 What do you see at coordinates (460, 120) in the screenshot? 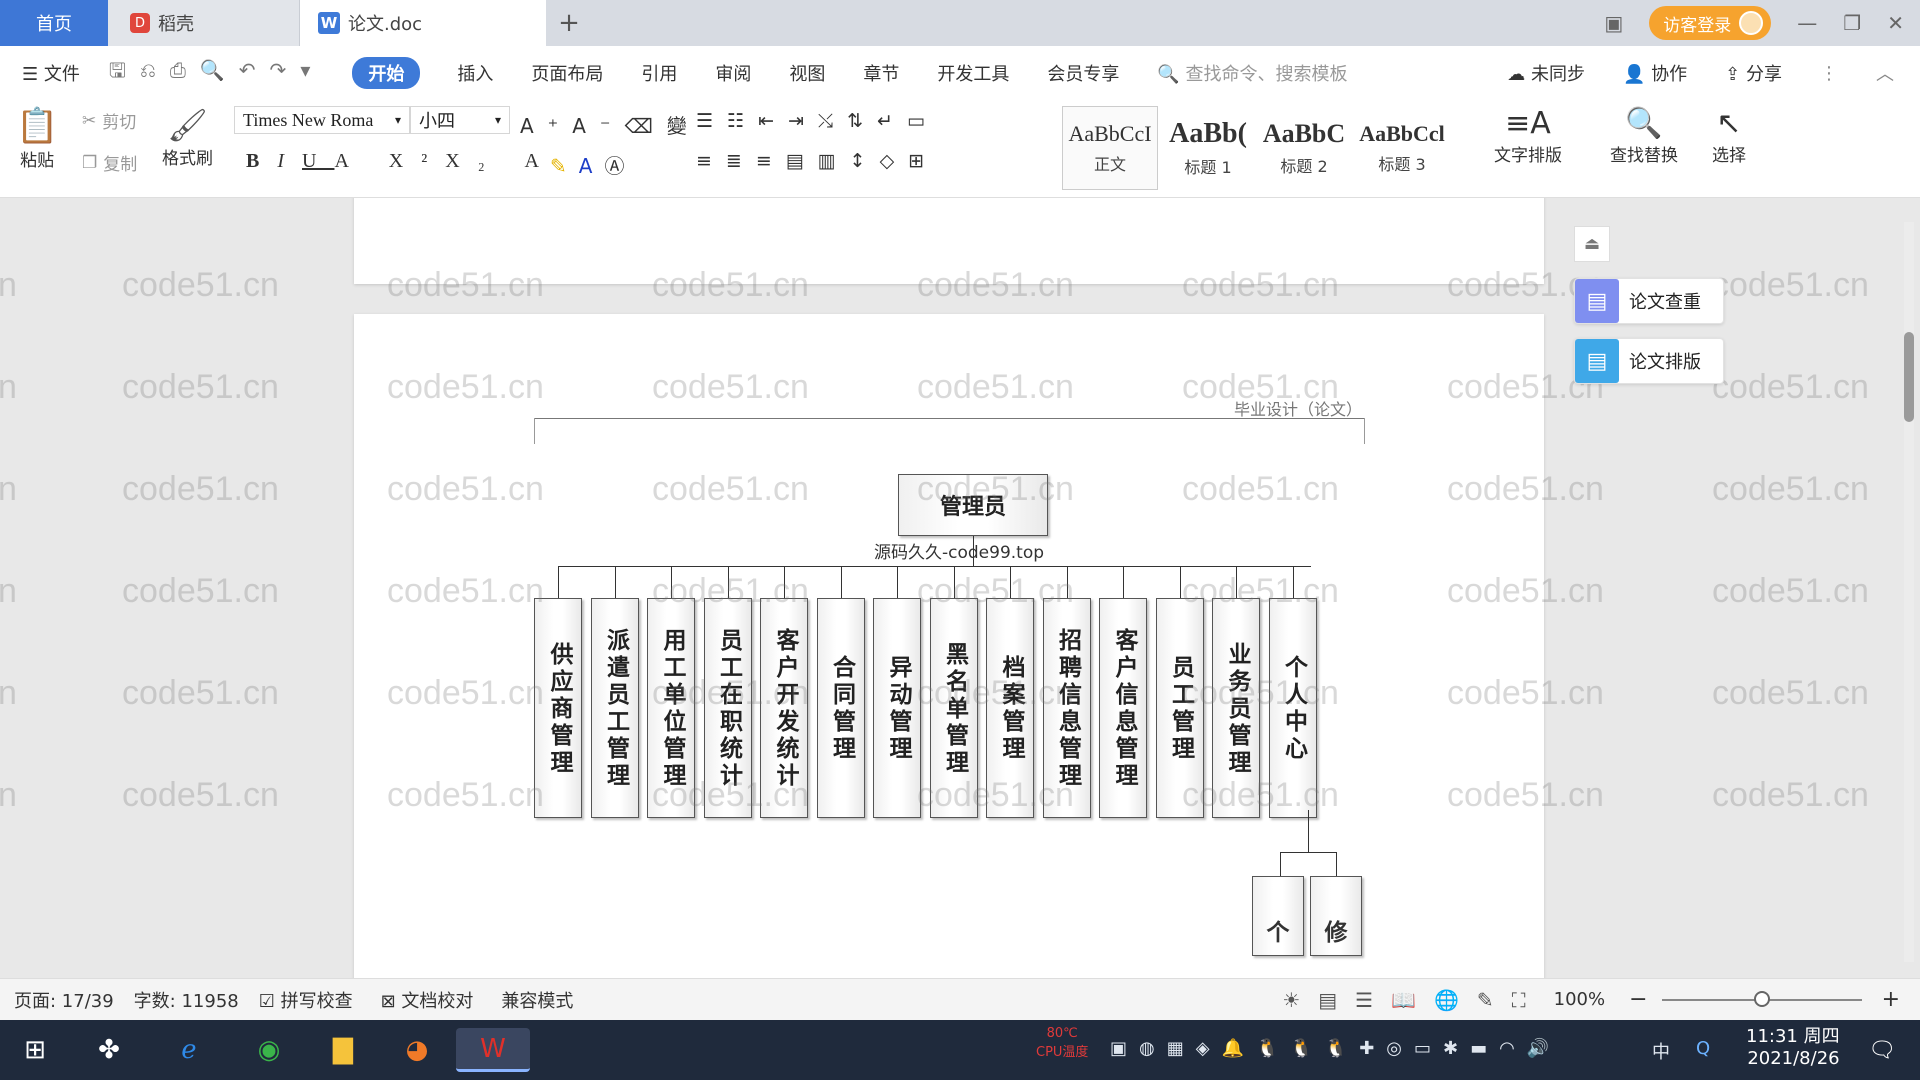
I see `font-size-select: 小四 ▾` at bounding box center [460, 120].